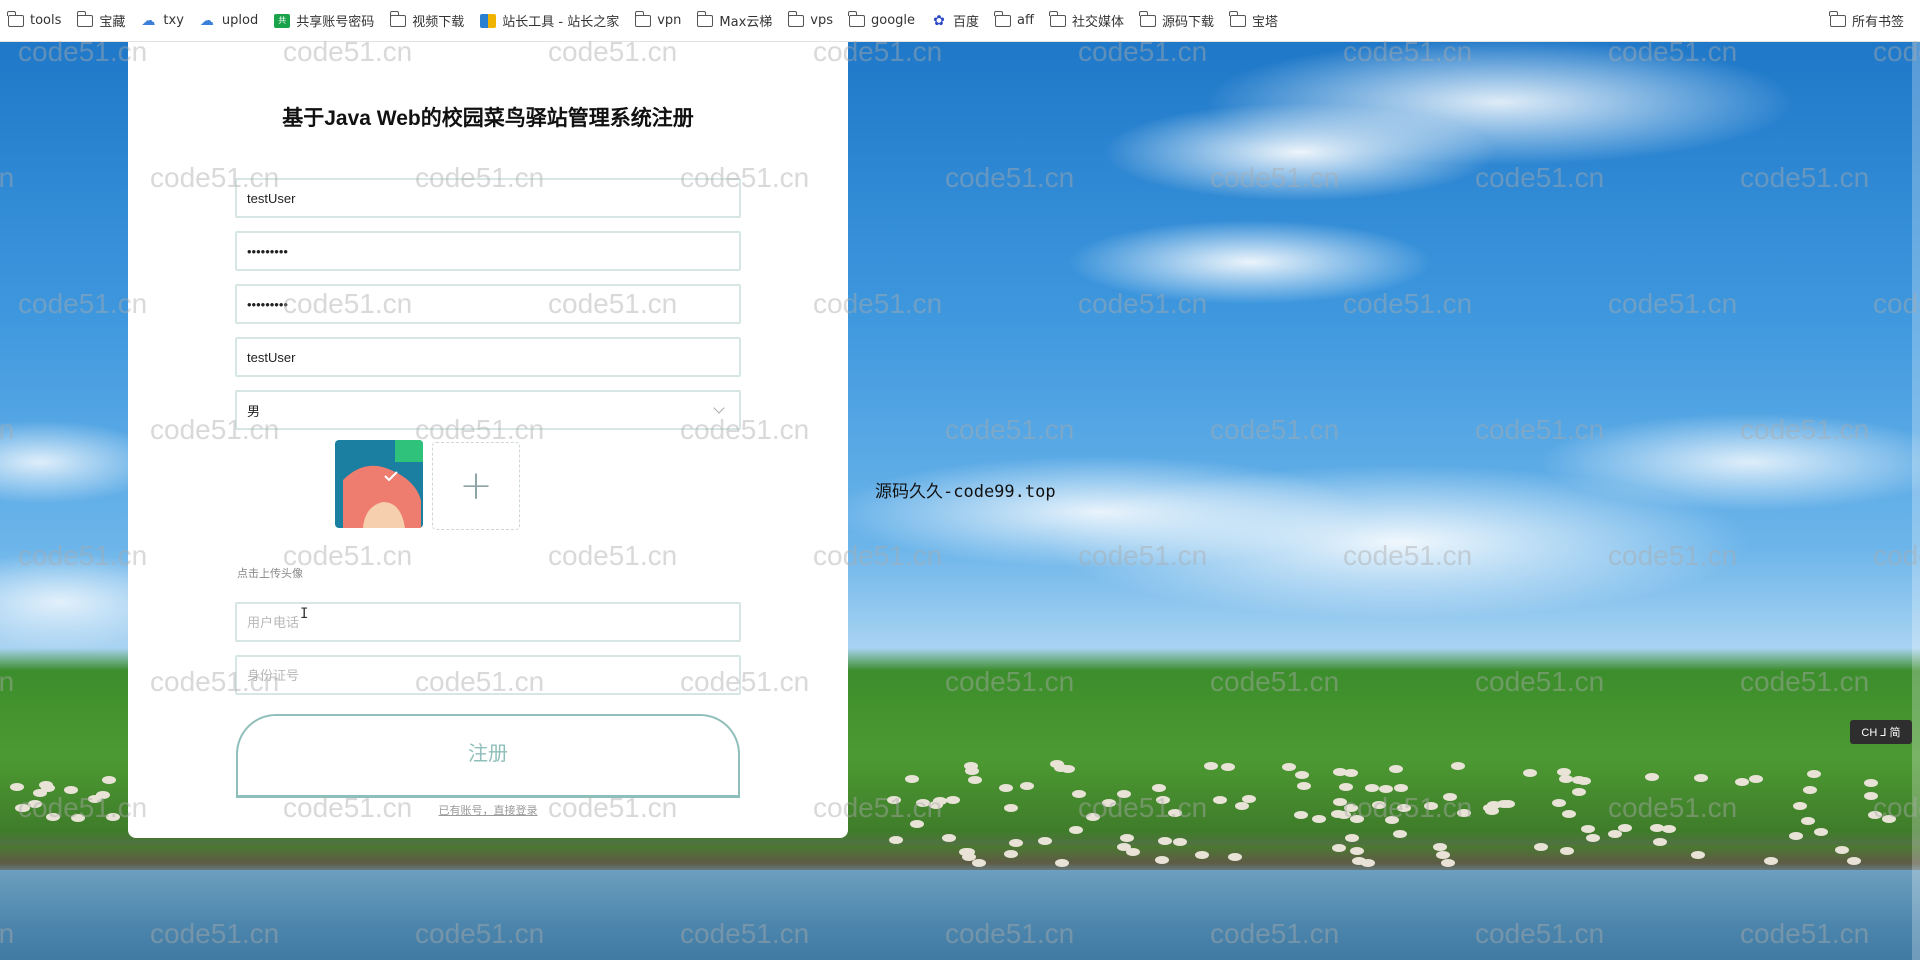 The width and height of the screenshot is (1920, 960). I want to click on avatar-image, so click(379, 484).